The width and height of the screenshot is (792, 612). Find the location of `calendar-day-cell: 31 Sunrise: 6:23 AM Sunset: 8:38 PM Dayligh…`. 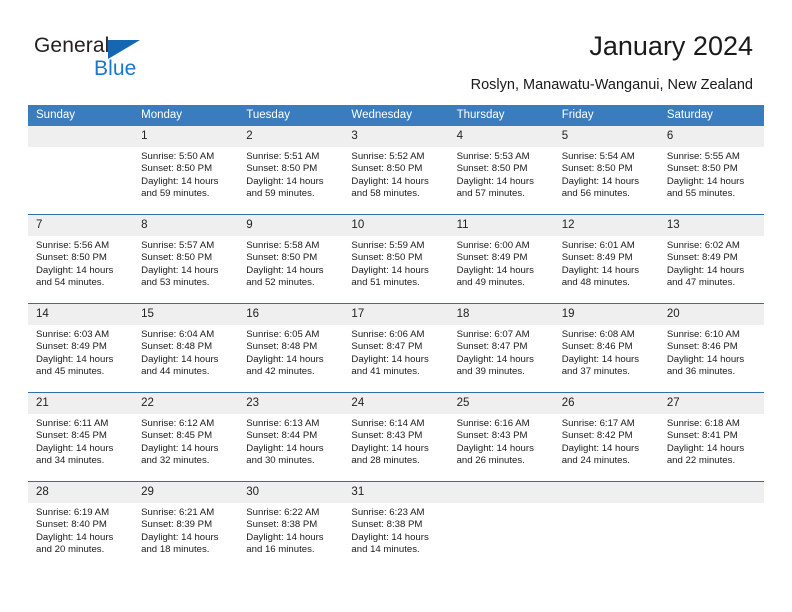

calendar-day-cell: 31 Sunrise: 6:23 AM Sunset: 8:38 PM Dayligh… is located at coordinates (396, 525).